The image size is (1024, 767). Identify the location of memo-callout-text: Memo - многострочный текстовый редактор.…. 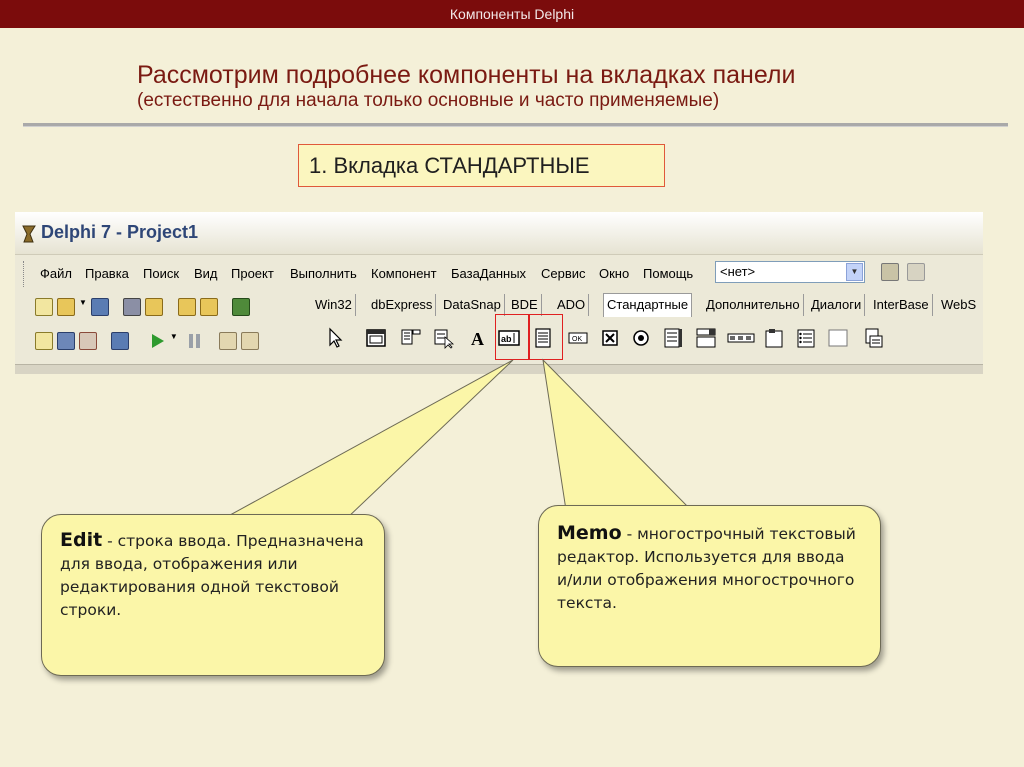
(709, 568).